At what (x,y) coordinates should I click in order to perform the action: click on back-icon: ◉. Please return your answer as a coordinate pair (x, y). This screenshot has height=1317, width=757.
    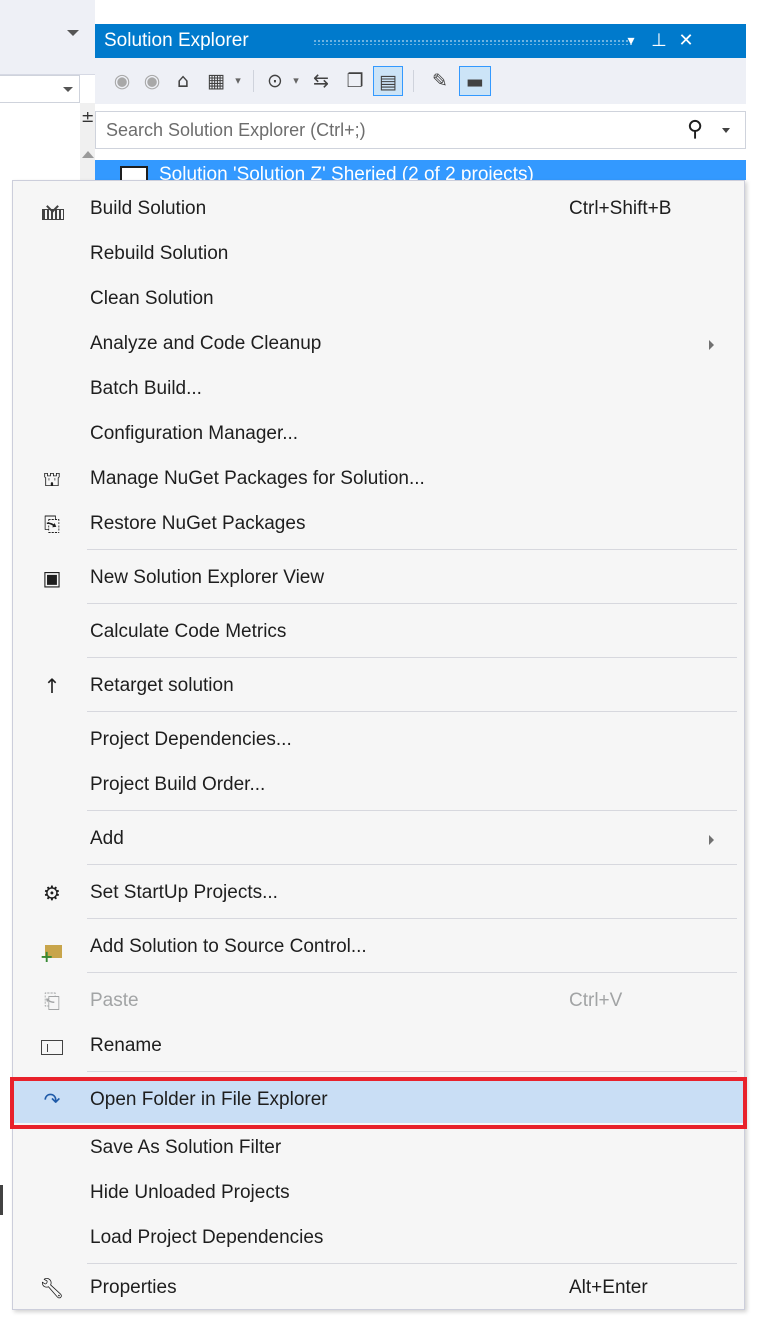
    Looking at the image, I should click on (122, 81).